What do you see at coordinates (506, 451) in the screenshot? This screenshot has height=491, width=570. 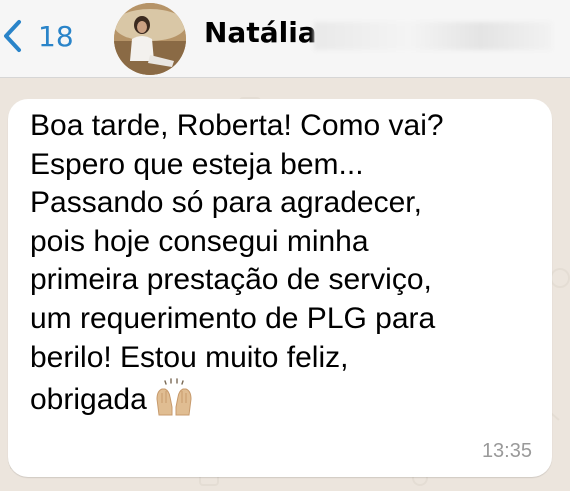 I see `message-timestamp: 13:35` at bounding box center [506, 451].